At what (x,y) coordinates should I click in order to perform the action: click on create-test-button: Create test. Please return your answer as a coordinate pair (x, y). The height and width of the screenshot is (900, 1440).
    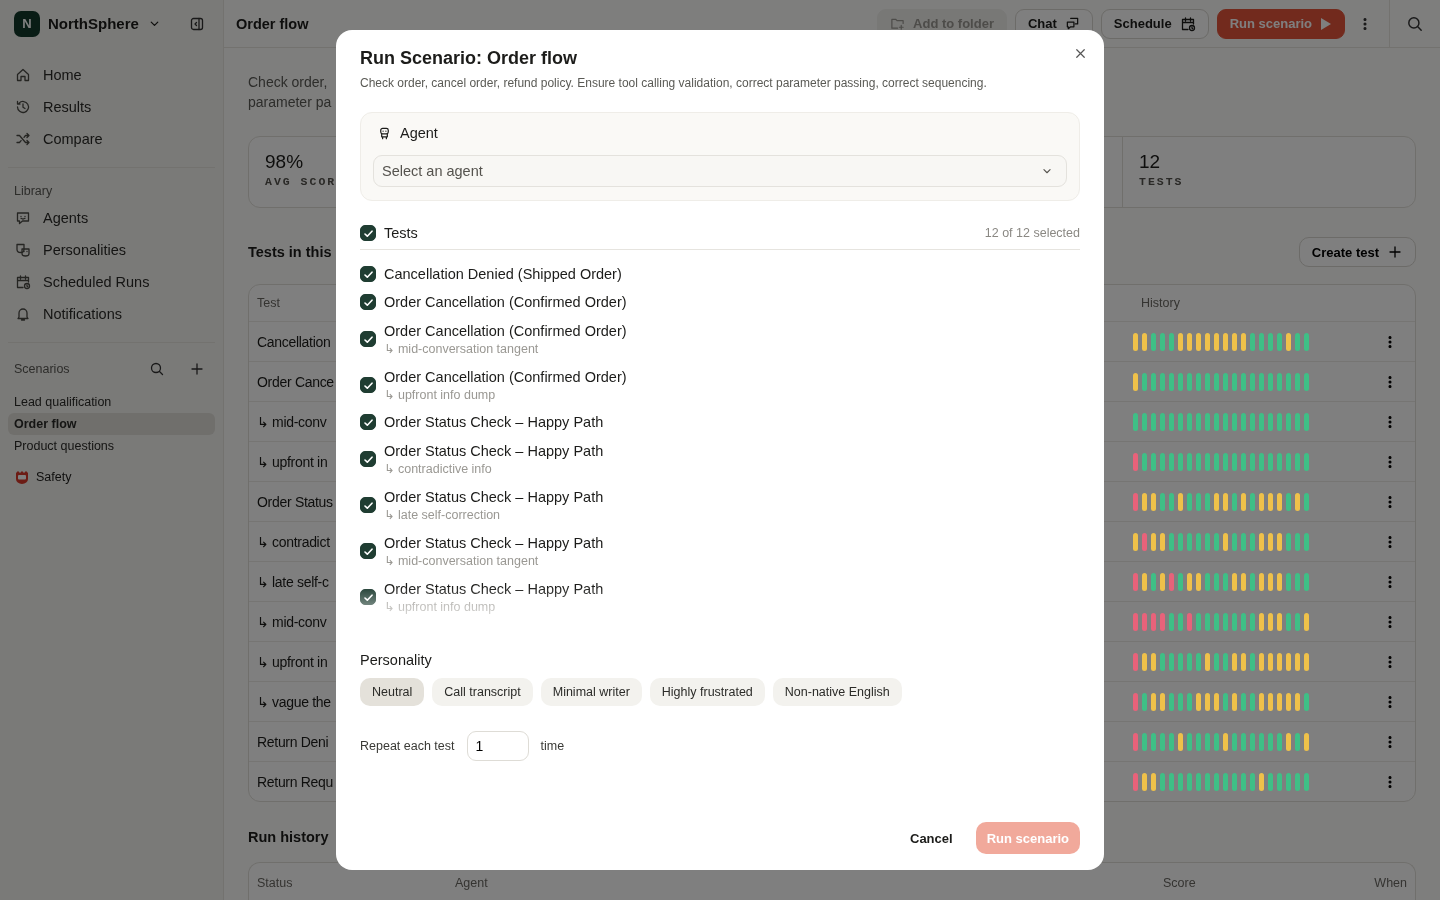
    Looking at the image, I should click on (1357, 252).